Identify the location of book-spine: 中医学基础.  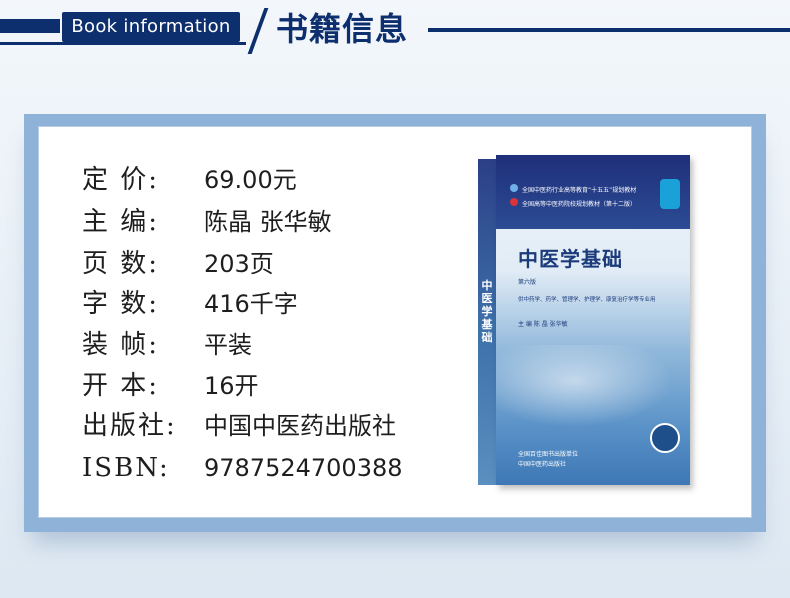
(487, 322).